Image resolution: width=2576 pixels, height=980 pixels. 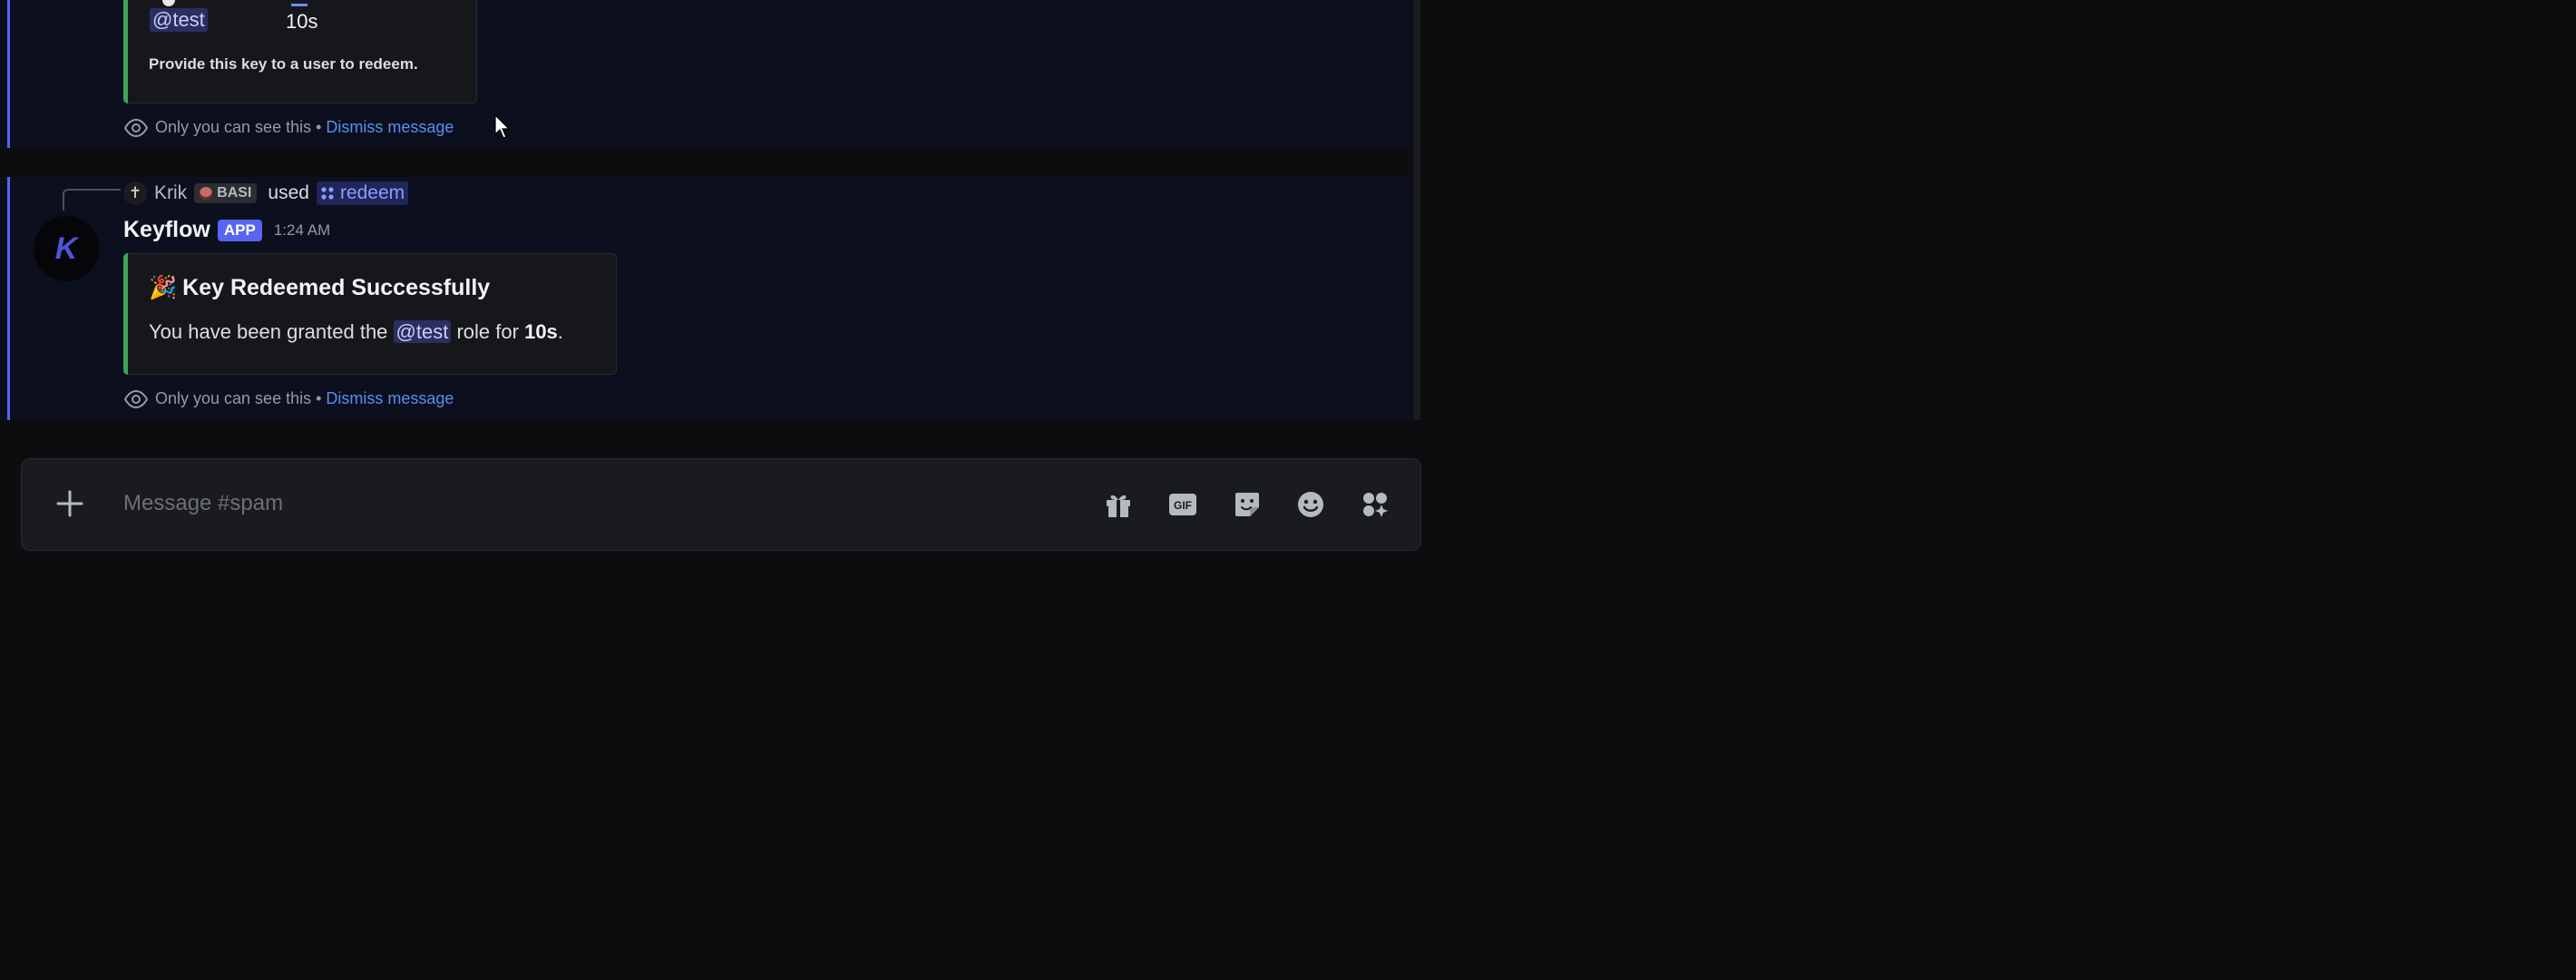 What do you see at coordinates (327, 193) in the screenshot?
I see `command-icon` at bounding box center [327, 193].